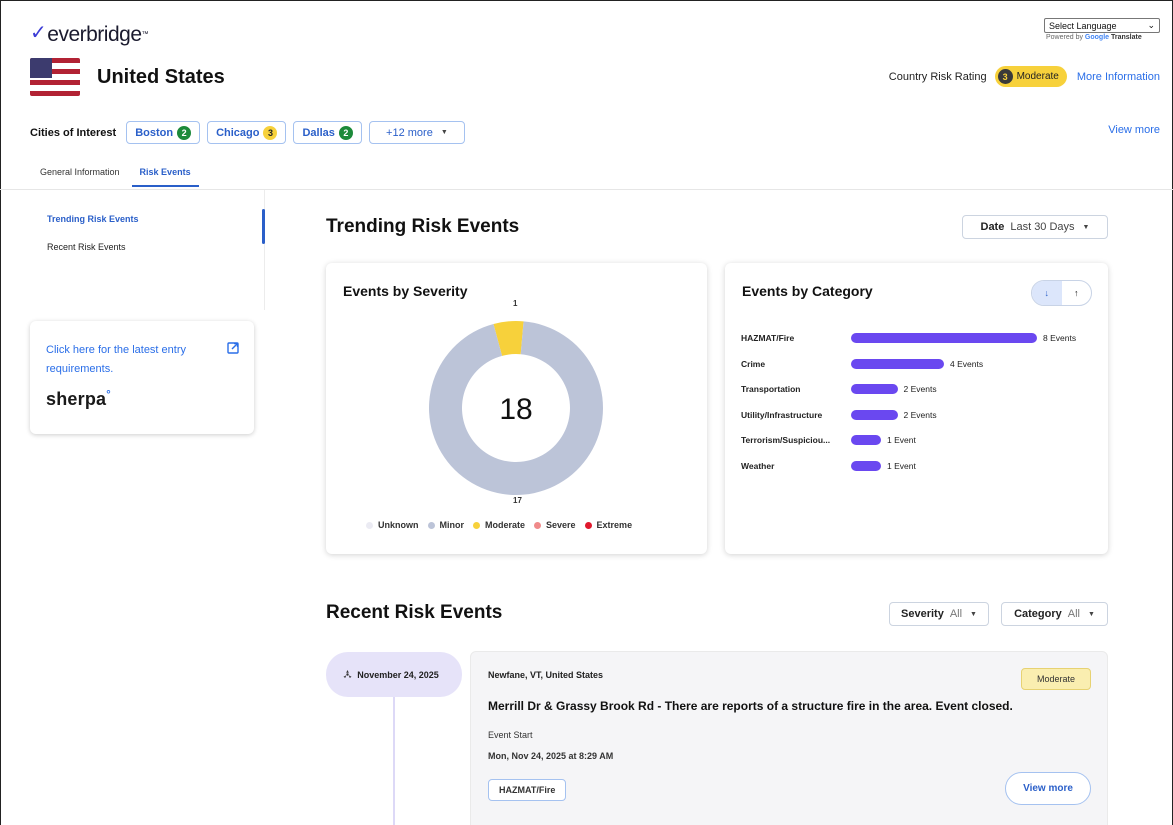 The width and height of the screenshot is (1173, 825). What do you see at coordinates (771, 389) in the screenshot?
I see `category-name: Transportation` at bounding box center [771, 389].